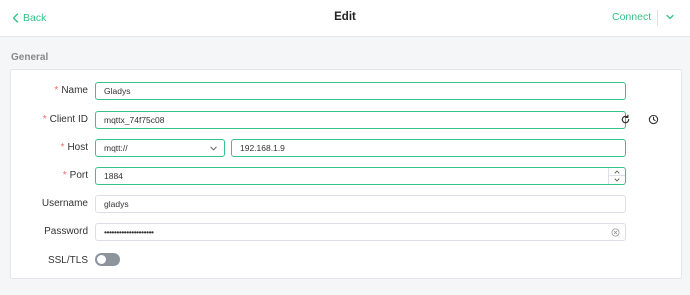 This screenshot has height=295, width=690. I want to click on client-id-label: * Client ID, so click(65, 119).